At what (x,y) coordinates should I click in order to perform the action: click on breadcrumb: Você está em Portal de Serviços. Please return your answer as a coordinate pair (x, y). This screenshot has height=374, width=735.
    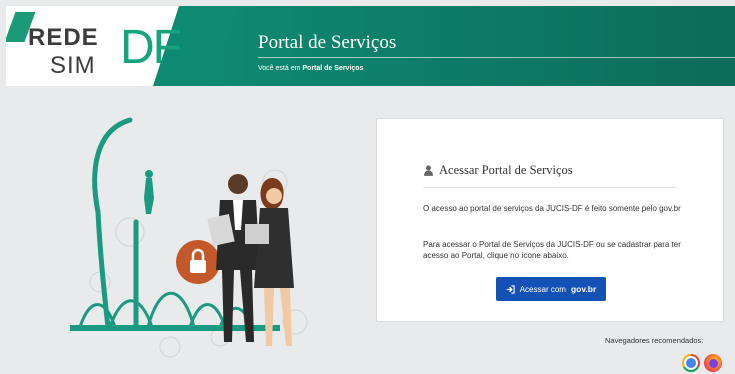
    Looking at the image, I should click on (310, 68).